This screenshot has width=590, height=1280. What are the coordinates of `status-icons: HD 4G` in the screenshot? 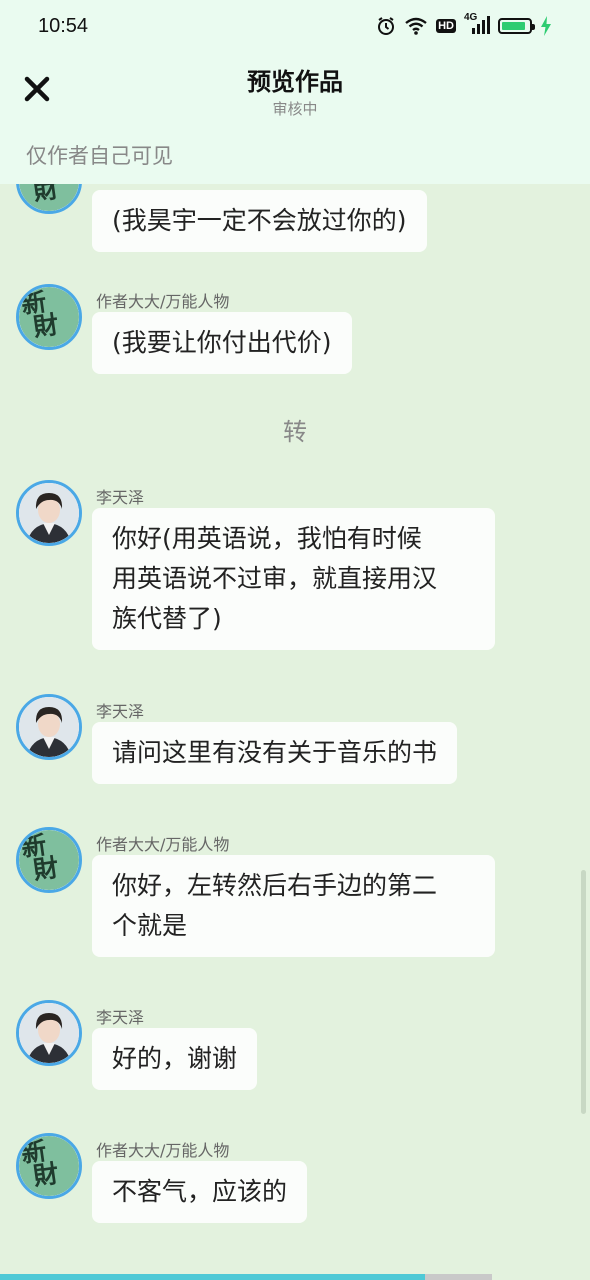 It's located at (464, 24).